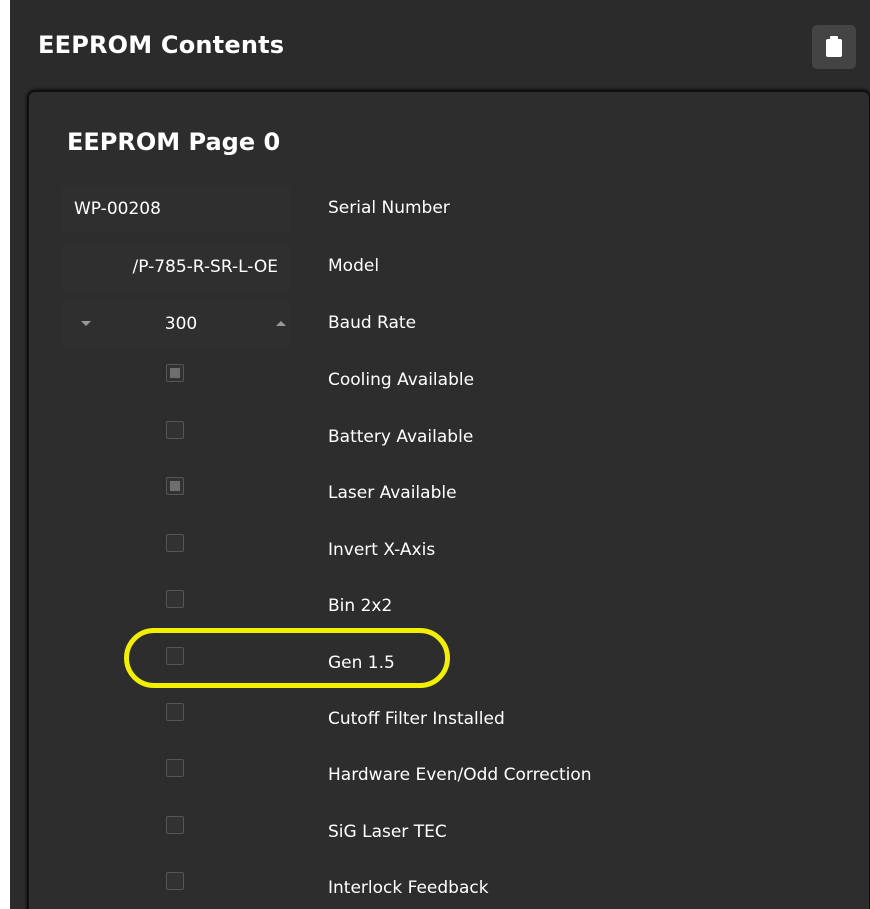 The image size is (870, 909). I want to click on bin-2x2-checkbox, so click(175, 599).